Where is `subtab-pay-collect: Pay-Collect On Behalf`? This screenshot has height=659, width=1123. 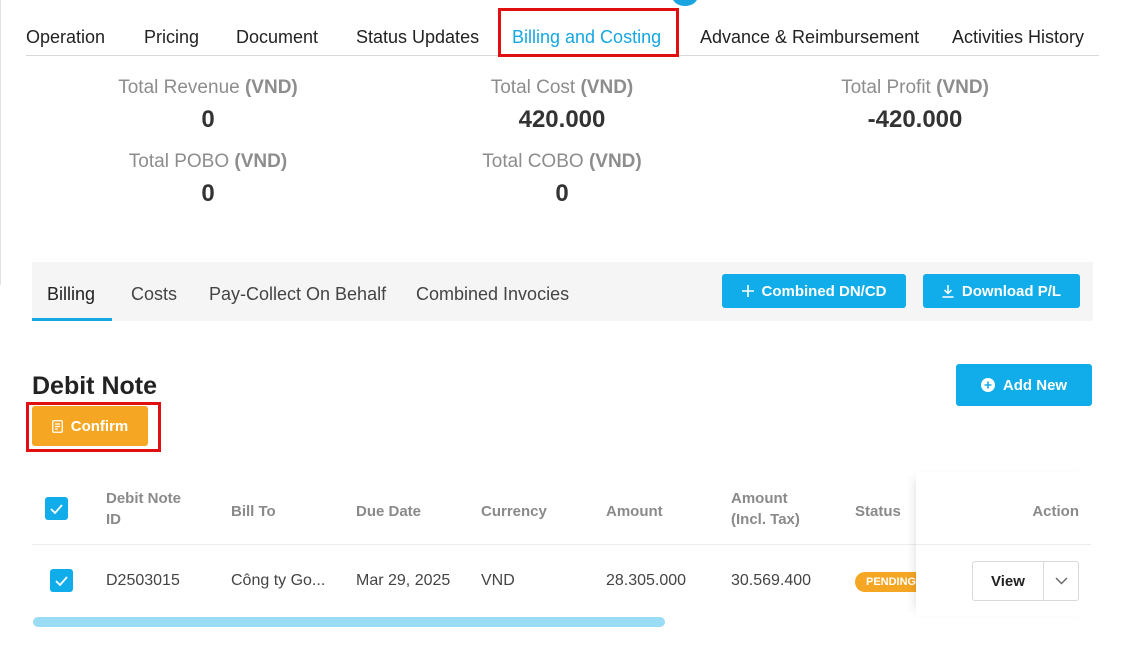 subtab-pay-collect: Pay-Collect On Behalf is located at coordinates (297, 294).